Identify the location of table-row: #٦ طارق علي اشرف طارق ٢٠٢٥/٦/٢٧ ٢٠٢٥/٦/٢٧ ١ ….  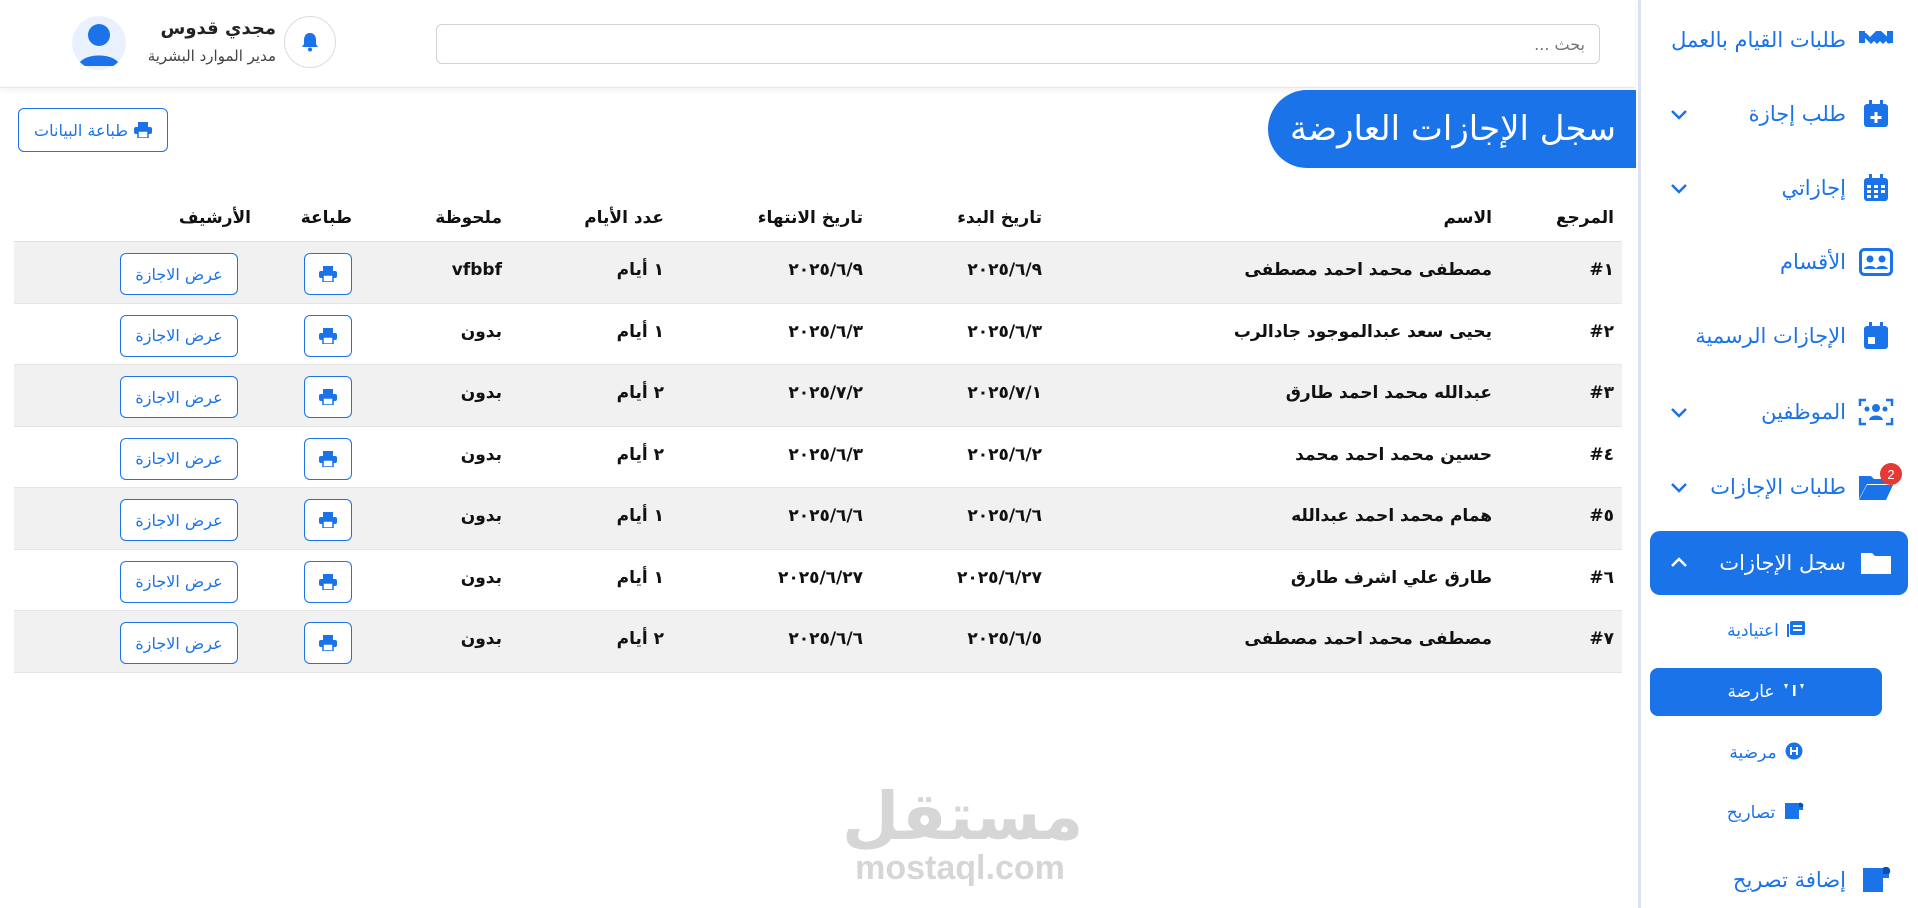
(818, 580).